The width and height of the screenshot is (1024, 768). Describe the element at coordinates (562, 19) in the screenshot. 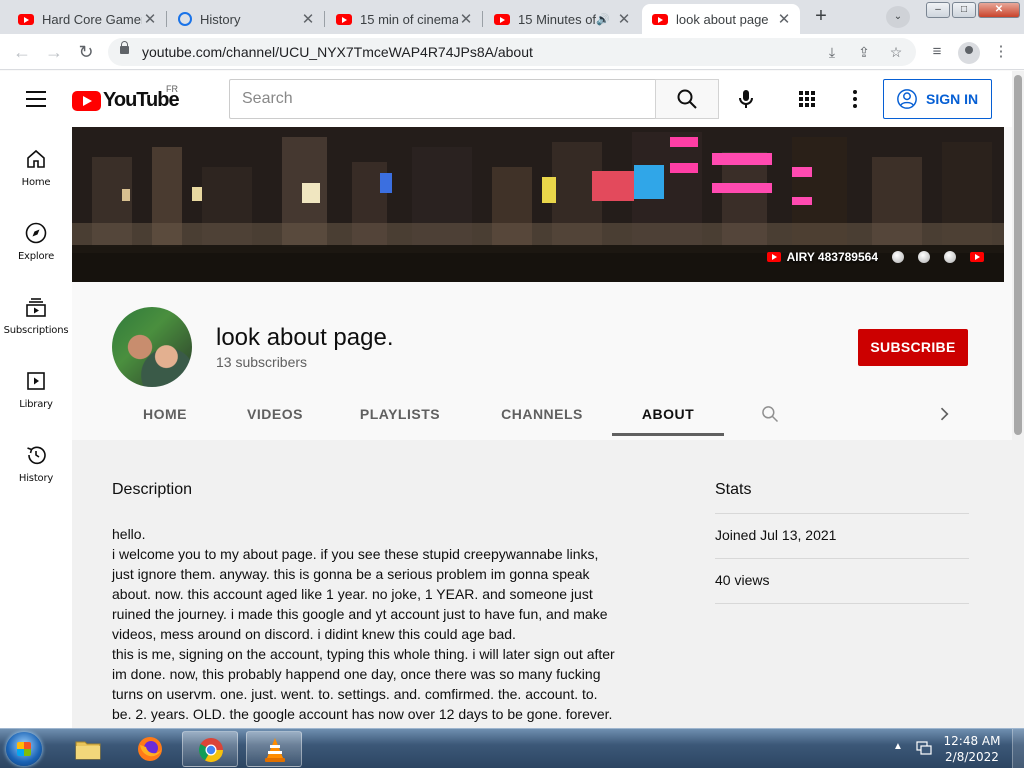

I see `browser-tab: 15 Minutes of 🔊 ✕` at that location.